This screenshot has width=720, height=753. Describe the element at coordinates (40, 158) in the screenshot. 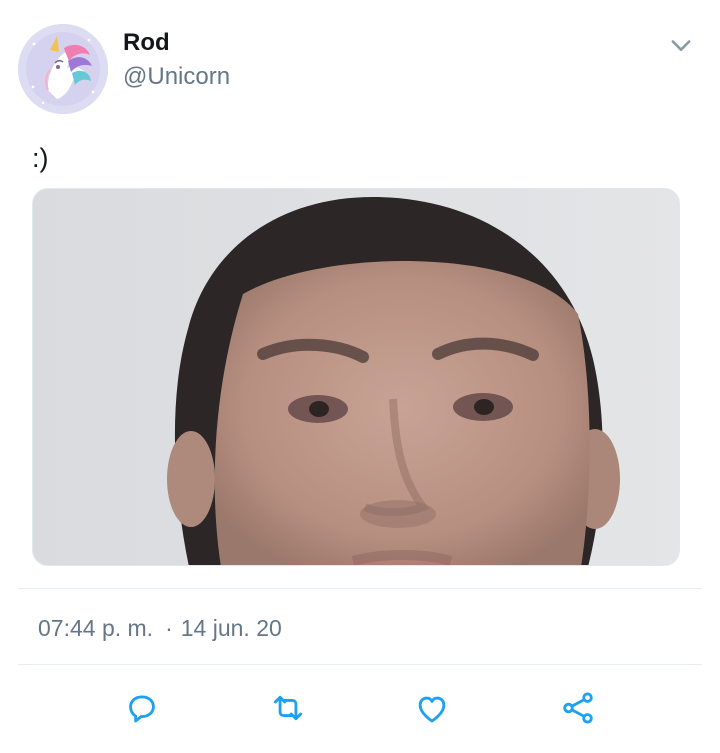

I see `tweet-text: :)` at that location.